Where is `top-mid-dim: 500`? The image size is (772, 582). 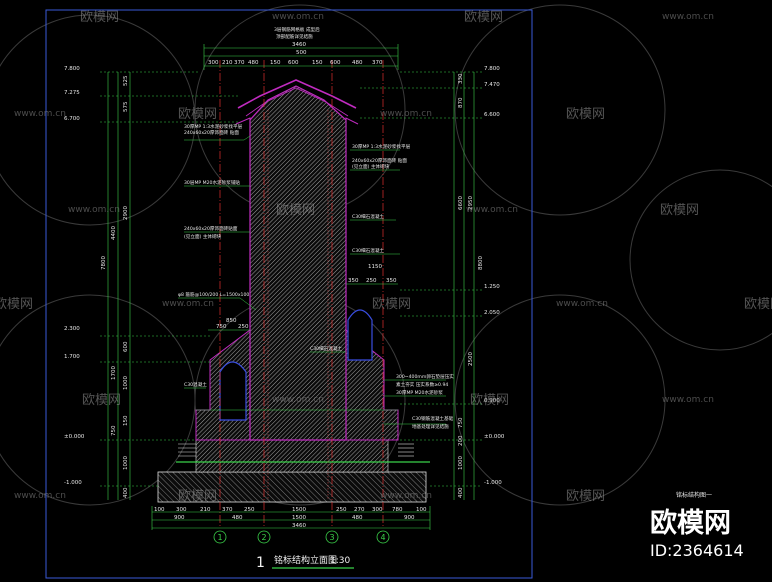
top-mid-dim: 500 is located at coordinates (301, 53).